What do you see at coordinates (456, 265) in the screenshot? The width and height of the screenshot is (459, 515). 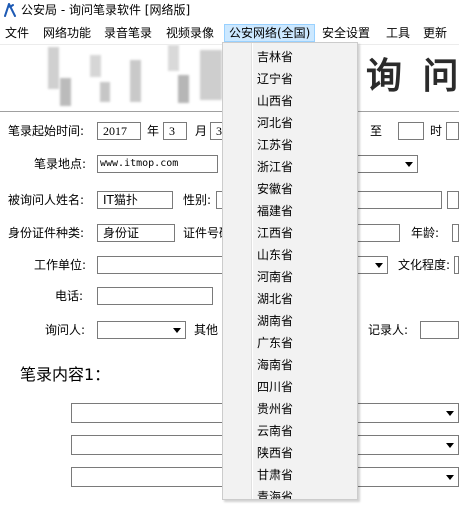 I see `education-select` at bounding box center [456, 265].